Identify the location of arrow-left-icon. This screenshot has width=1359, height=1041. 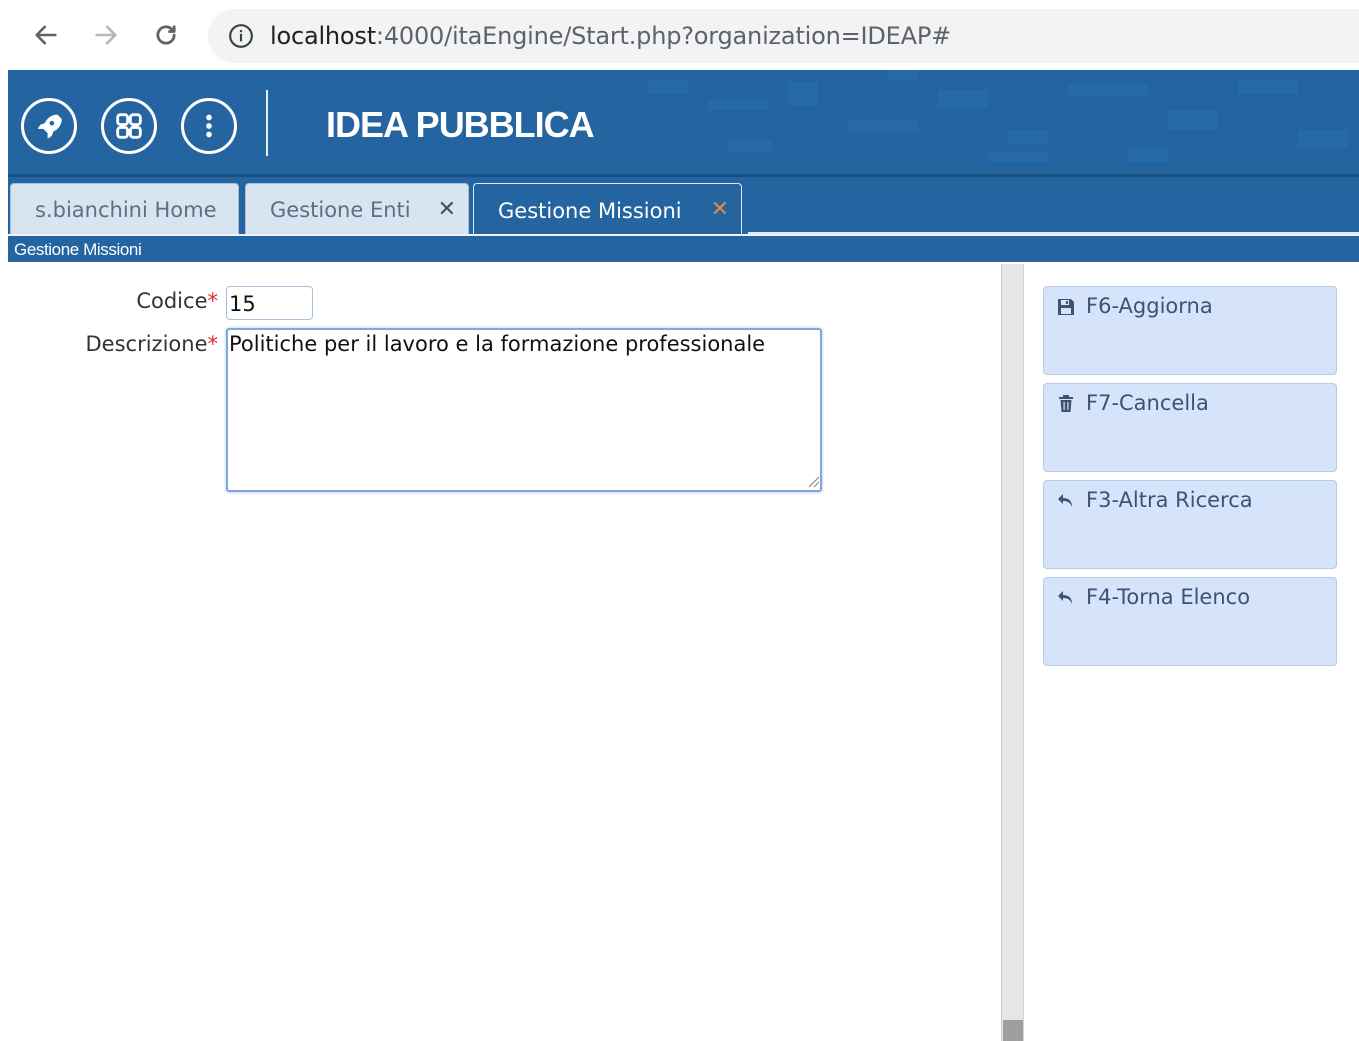
(46, 35).